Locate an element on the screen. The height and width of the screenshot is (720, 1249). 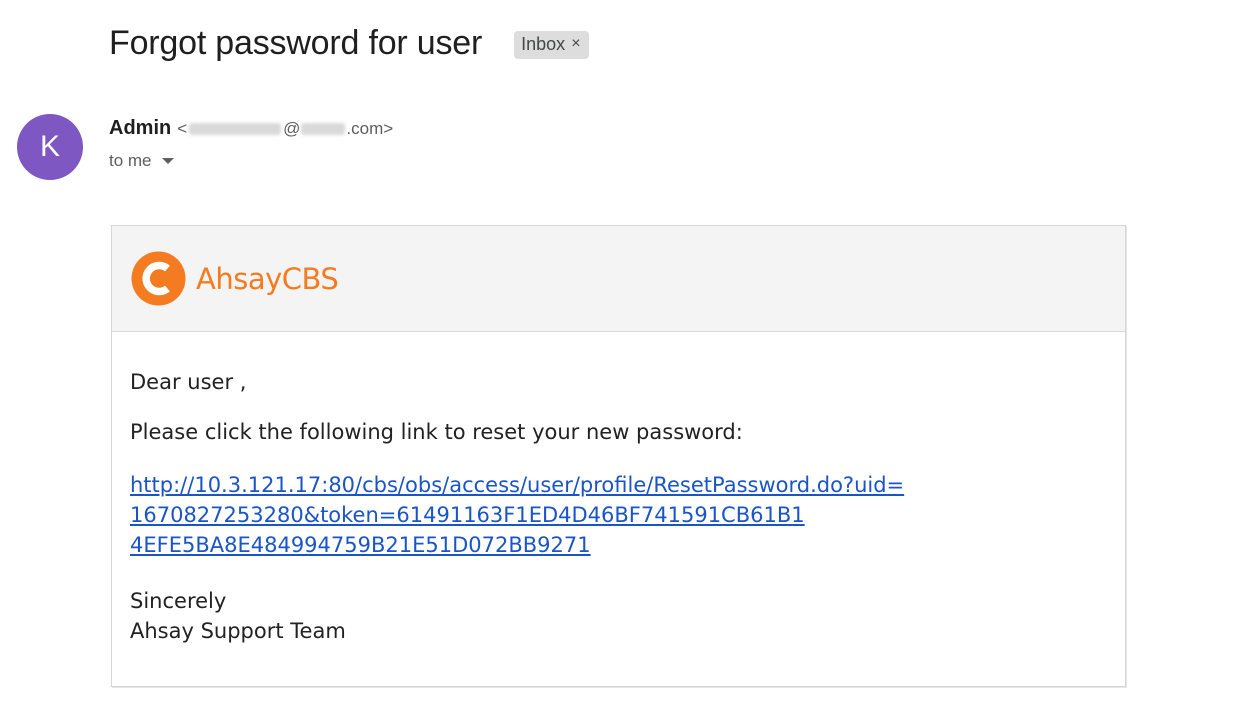
close-icon: × is located at coordinates (575, 44).